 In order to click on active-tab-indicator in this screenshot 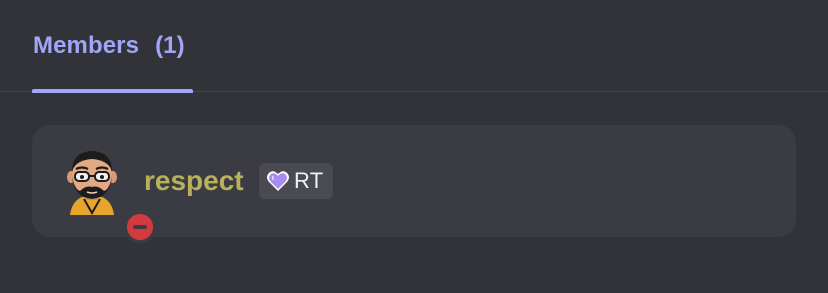, I will do `click(112, 91)`.